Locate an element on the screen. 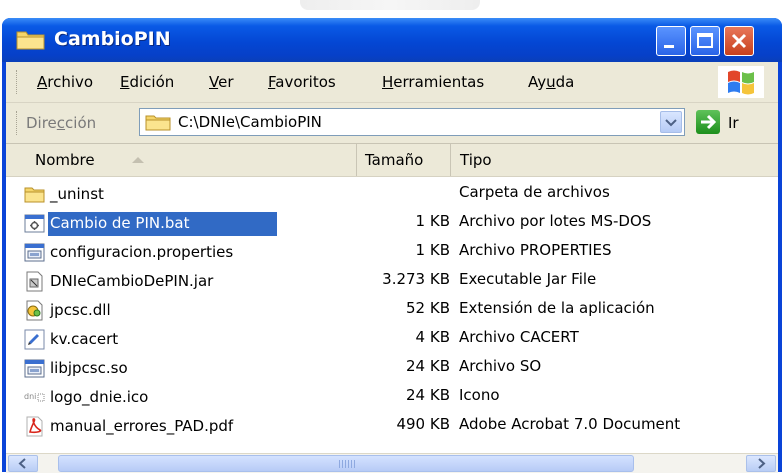 Image resolution: width=784 pixels, height=475 pixels. file-type: Icono is located at coordinates (479, 395).